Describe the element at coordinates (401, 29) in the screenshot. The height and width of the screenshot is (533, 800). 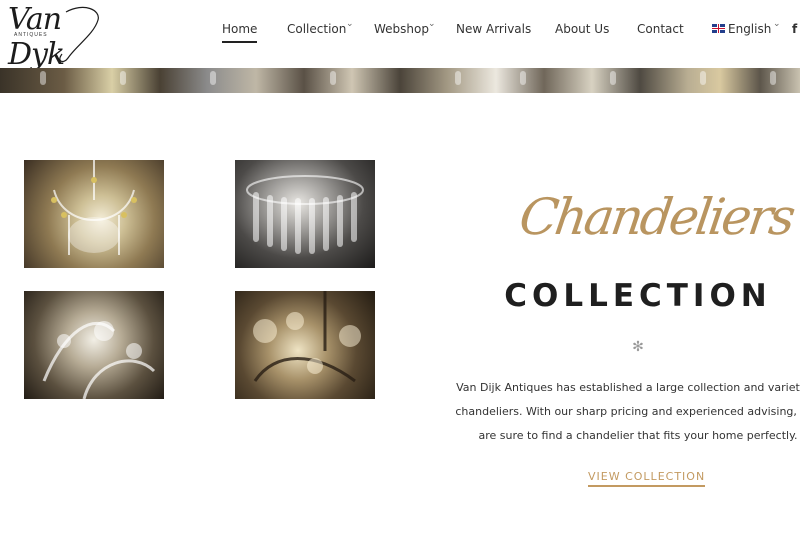
I see `nav-label: Webshop` at that location.